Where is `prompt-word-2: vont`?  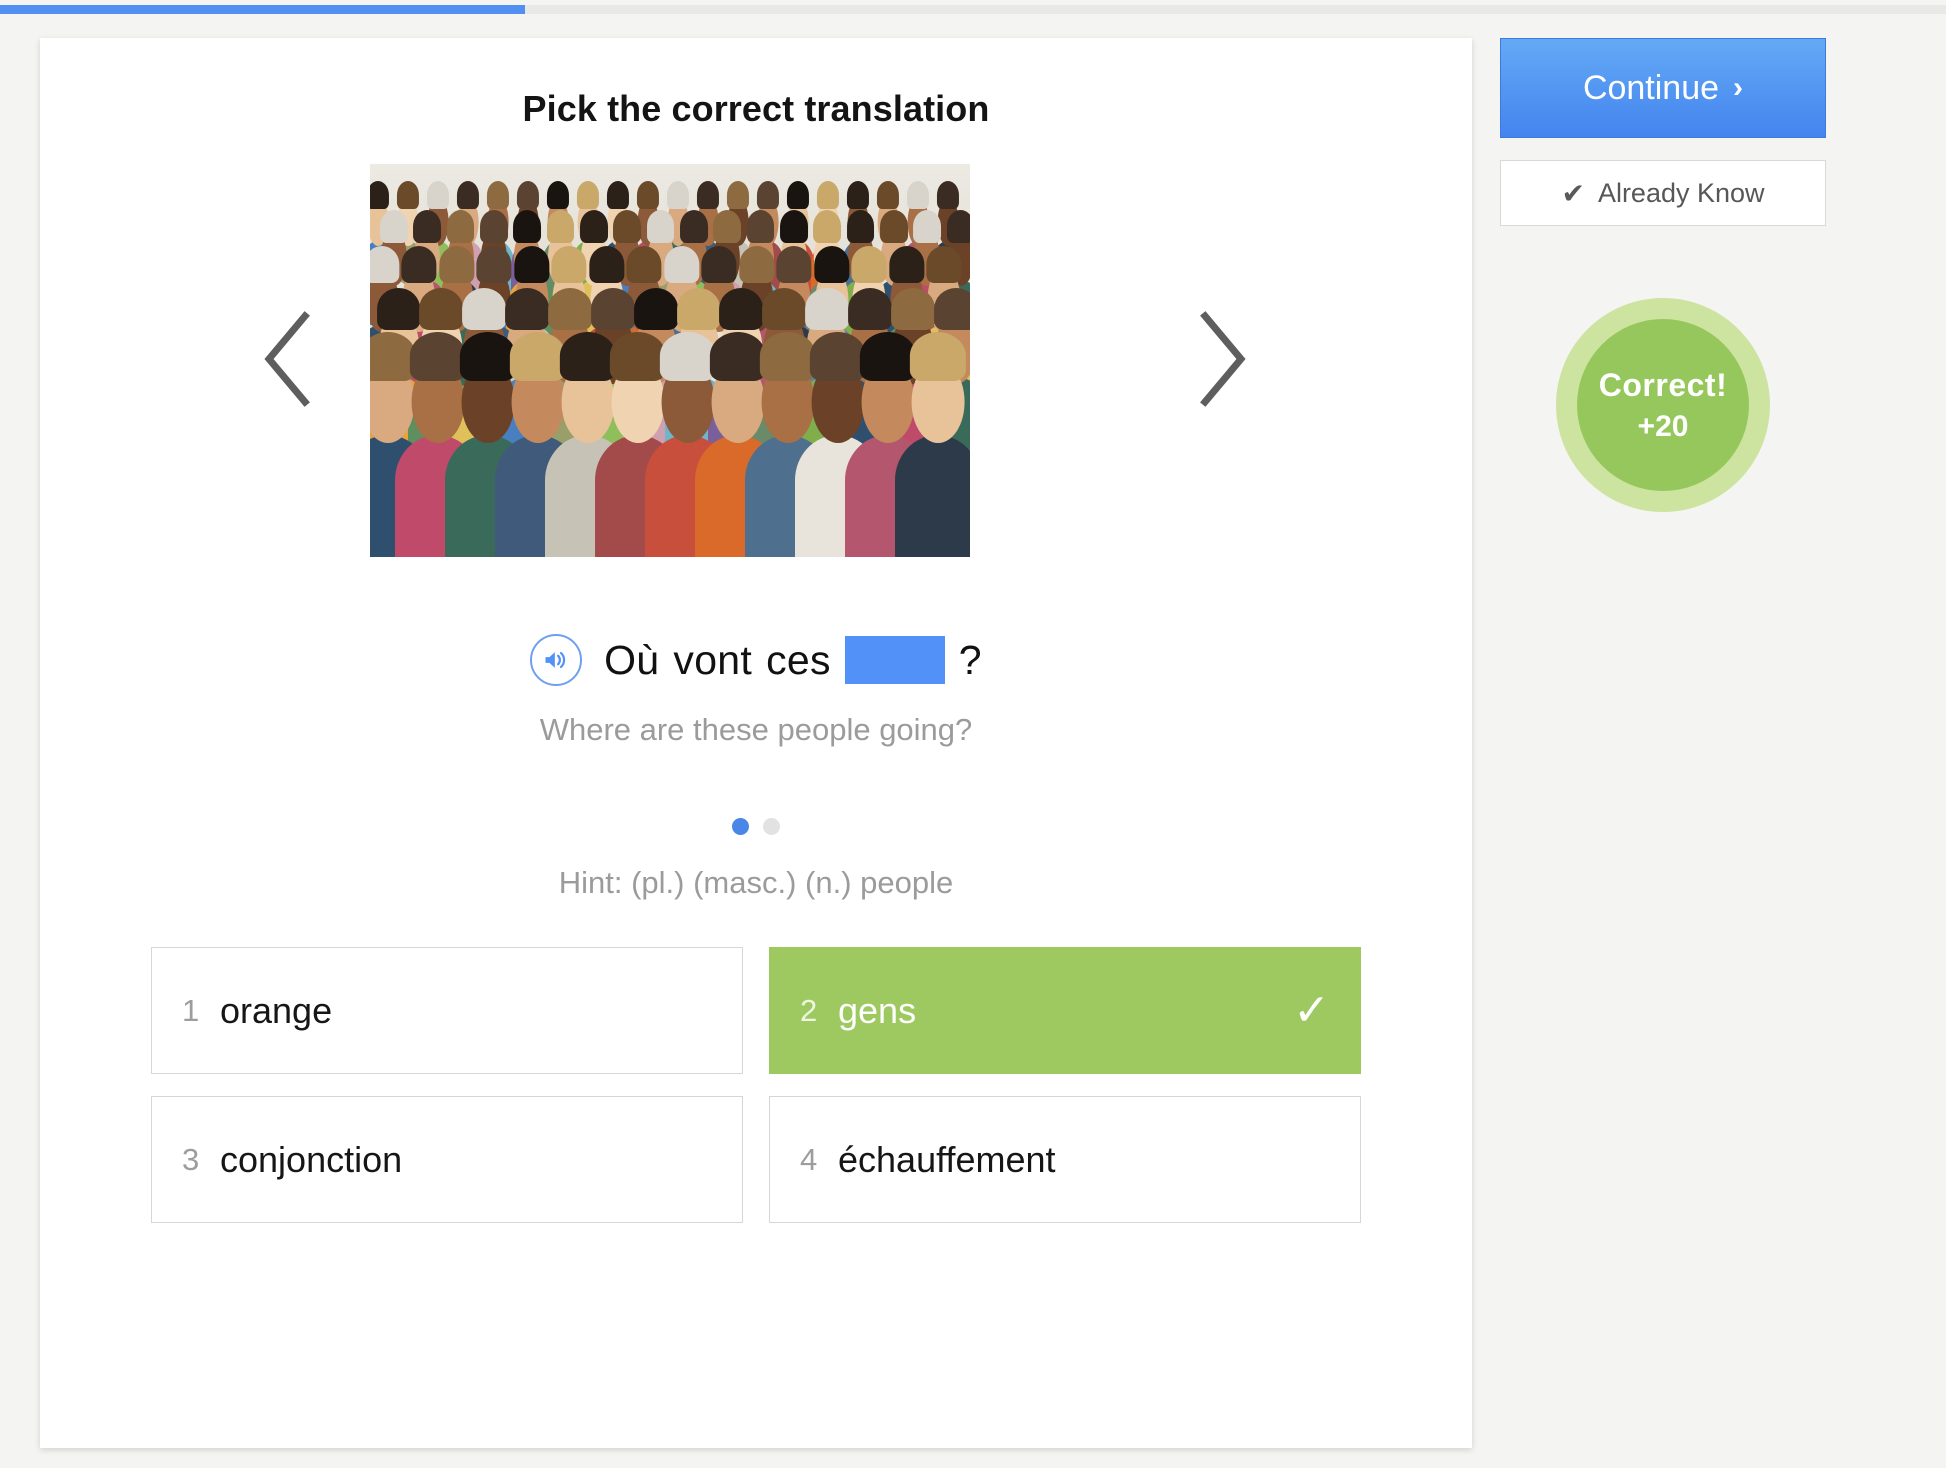 prompt-word-2: vont is located at coordinates (713, 659).